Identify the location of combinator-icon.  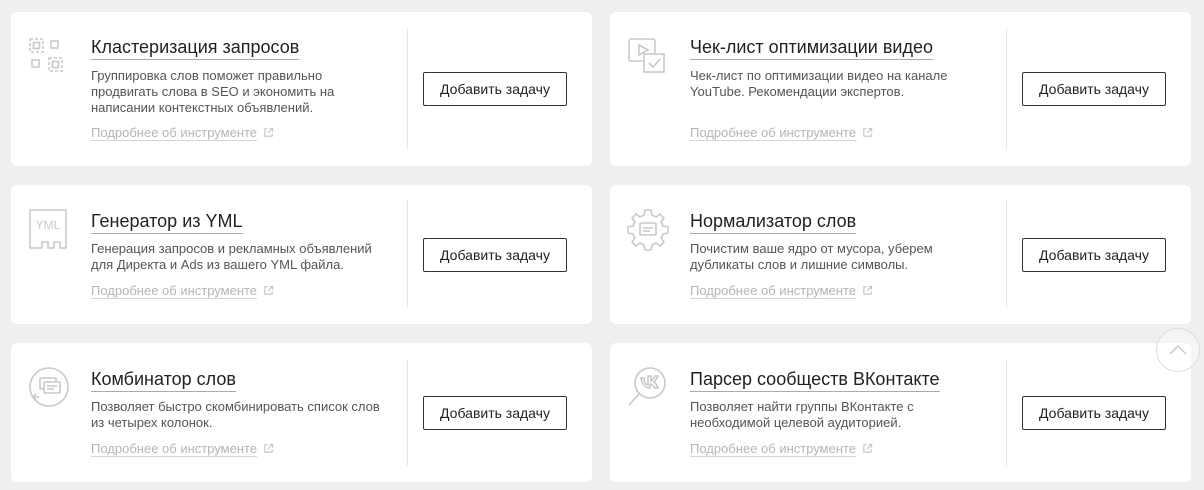
(49, 387).